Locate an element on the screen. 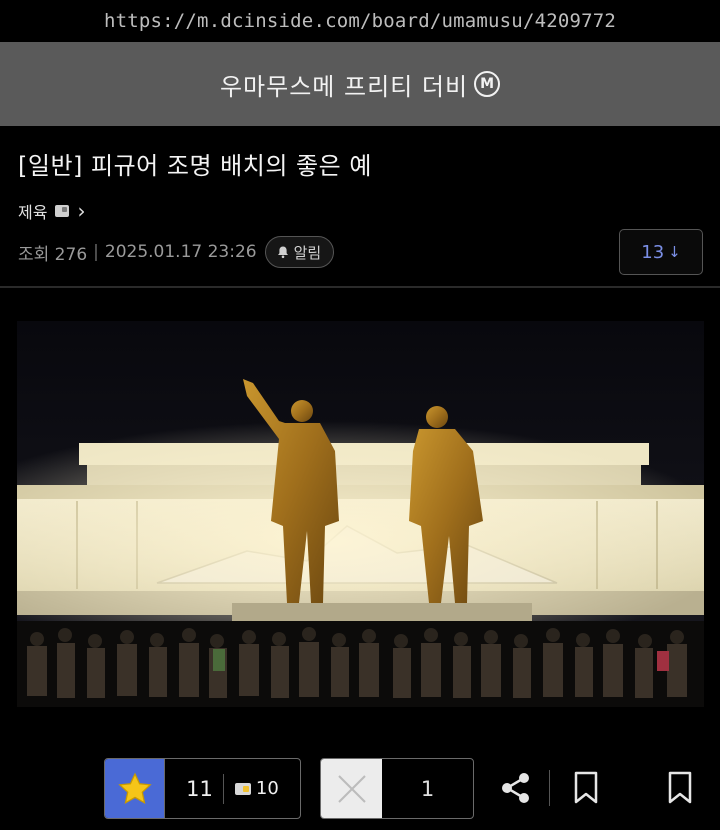 The width and height of the screenshot is (720, 830). fixed-recommend-count: 10 is located at coordinates (267, 788).